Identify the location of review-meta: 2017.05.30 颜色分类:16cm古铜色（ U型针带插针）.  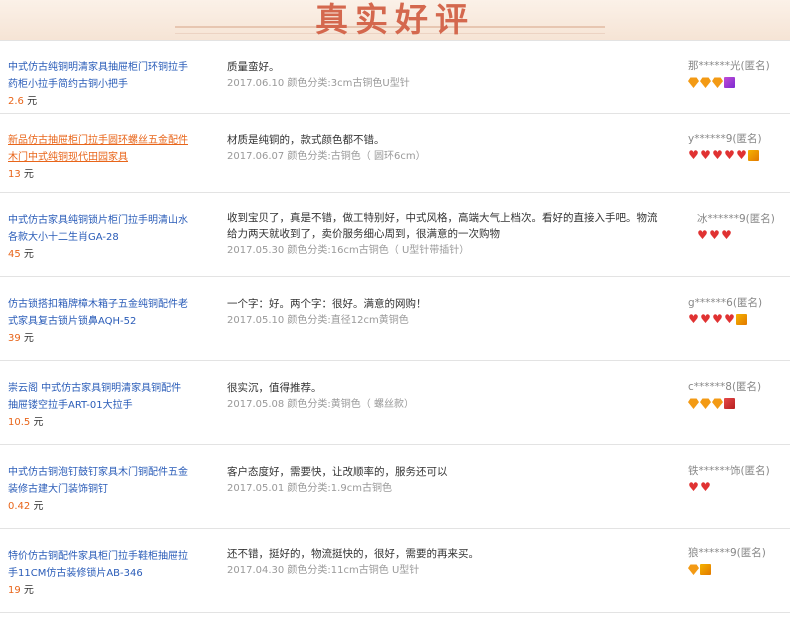
(348, 250).